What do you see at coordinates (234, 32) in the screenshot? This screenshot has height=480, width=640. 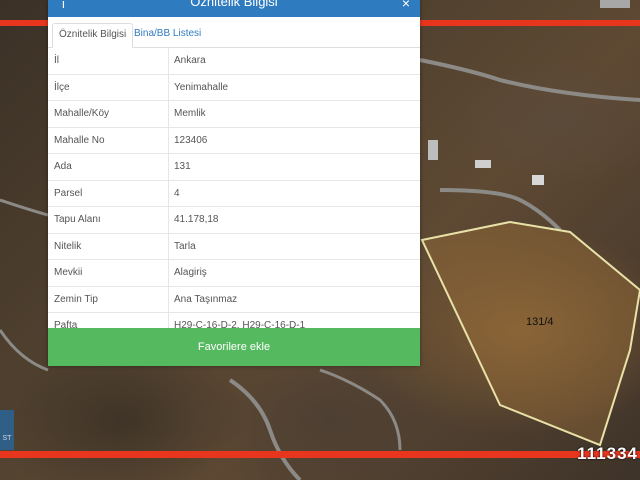 I see `tab-bar: Öznitelik Bilgisi Bina/BB Listesi` at bounding box center [234, 32].